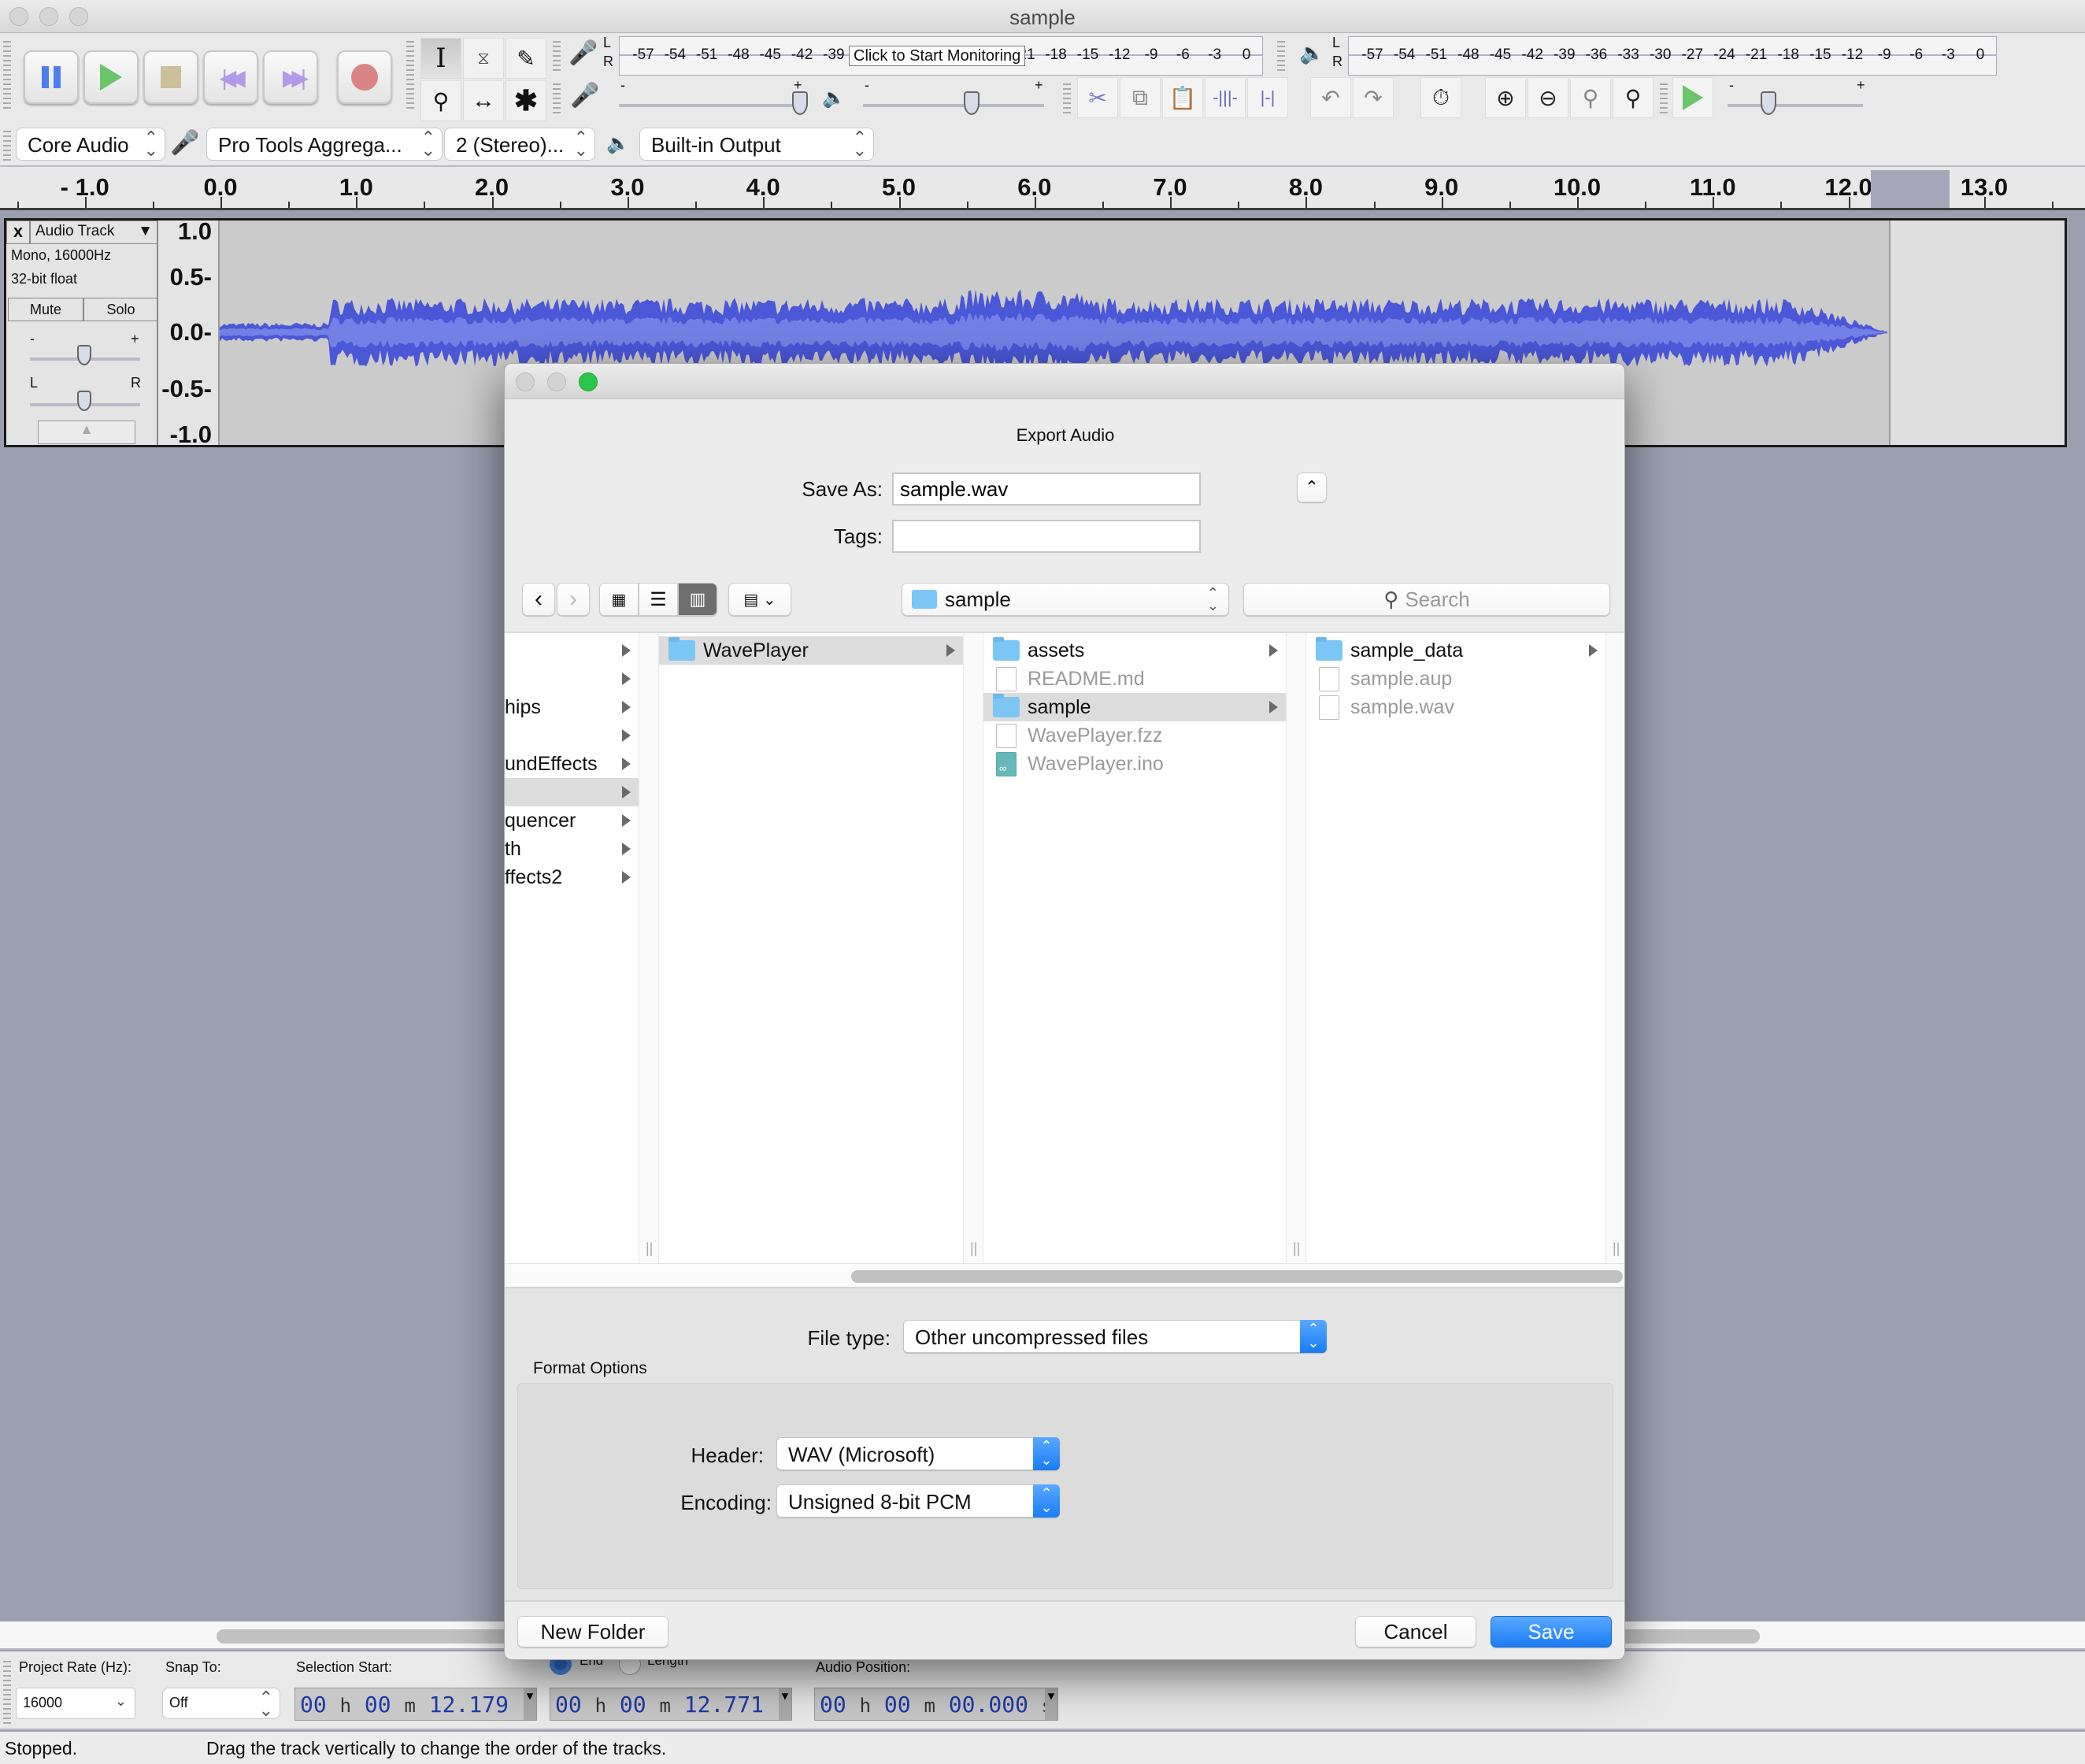 This screenshot has height=1764, width=2085. What do you see at coordinates (557, 55) in the screenshot?
I see `record-meter-grip` at bounding box center [557, 55].